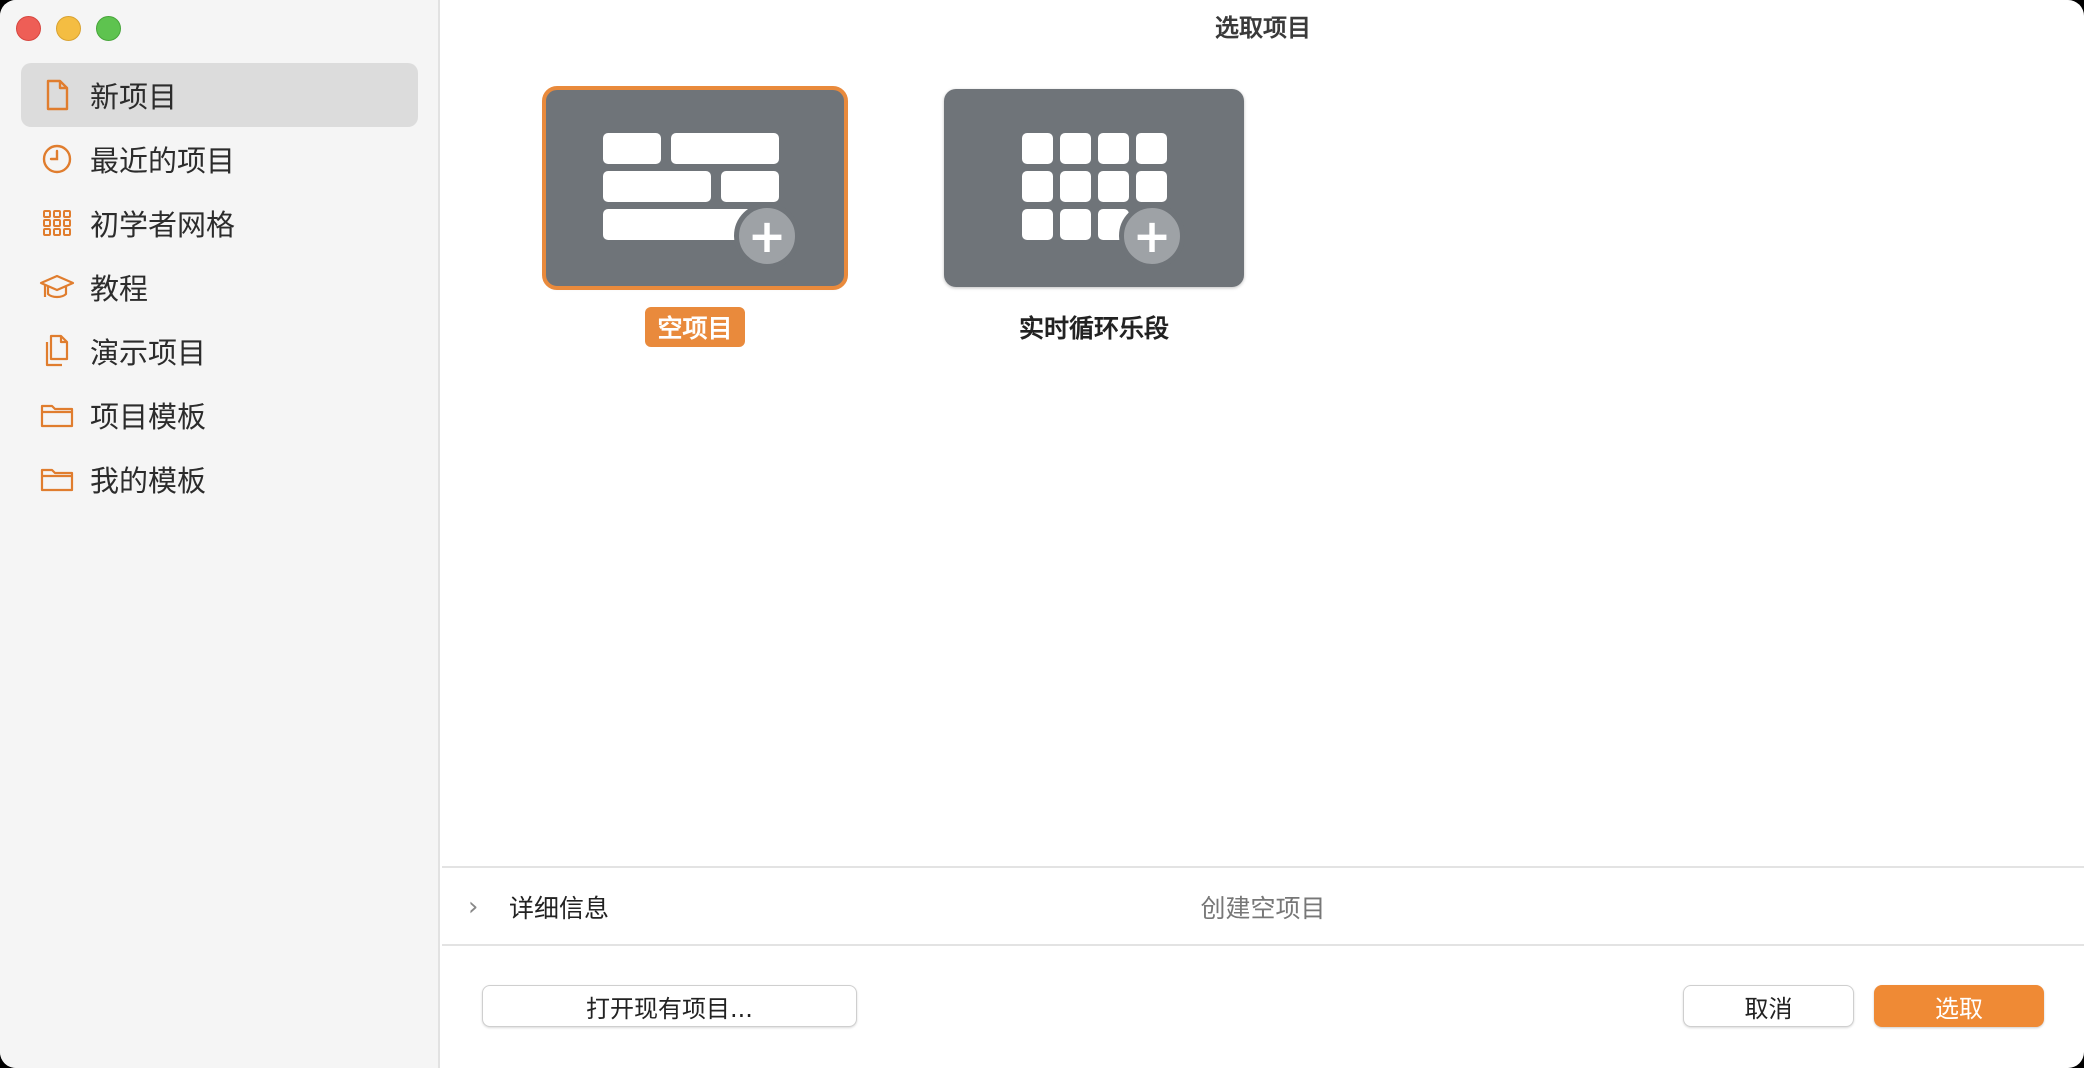 This screenshot has width=2084, height=1068. I want to click on sidebar-nav: 新项目 最近的项目 初学者网格 教程 演示项目 项目模板 我的模板, so click(219, 287).